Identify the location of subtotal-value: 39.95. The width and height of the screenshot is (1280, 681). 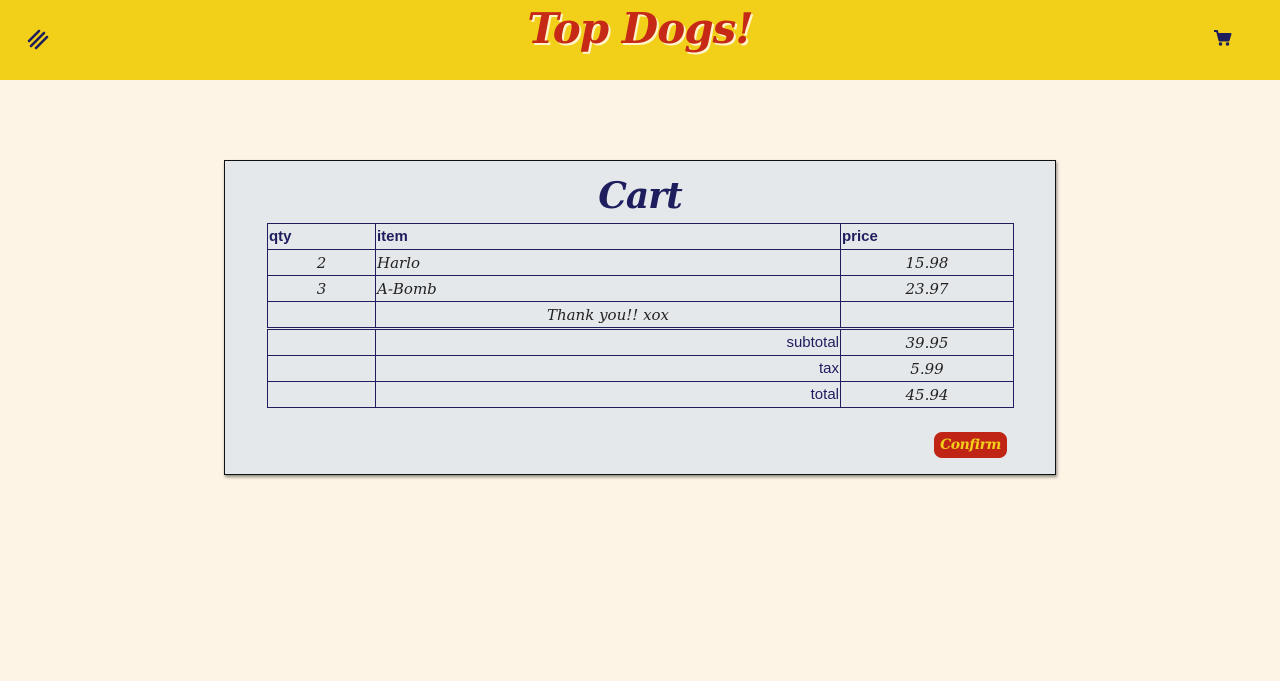
(927, 342).